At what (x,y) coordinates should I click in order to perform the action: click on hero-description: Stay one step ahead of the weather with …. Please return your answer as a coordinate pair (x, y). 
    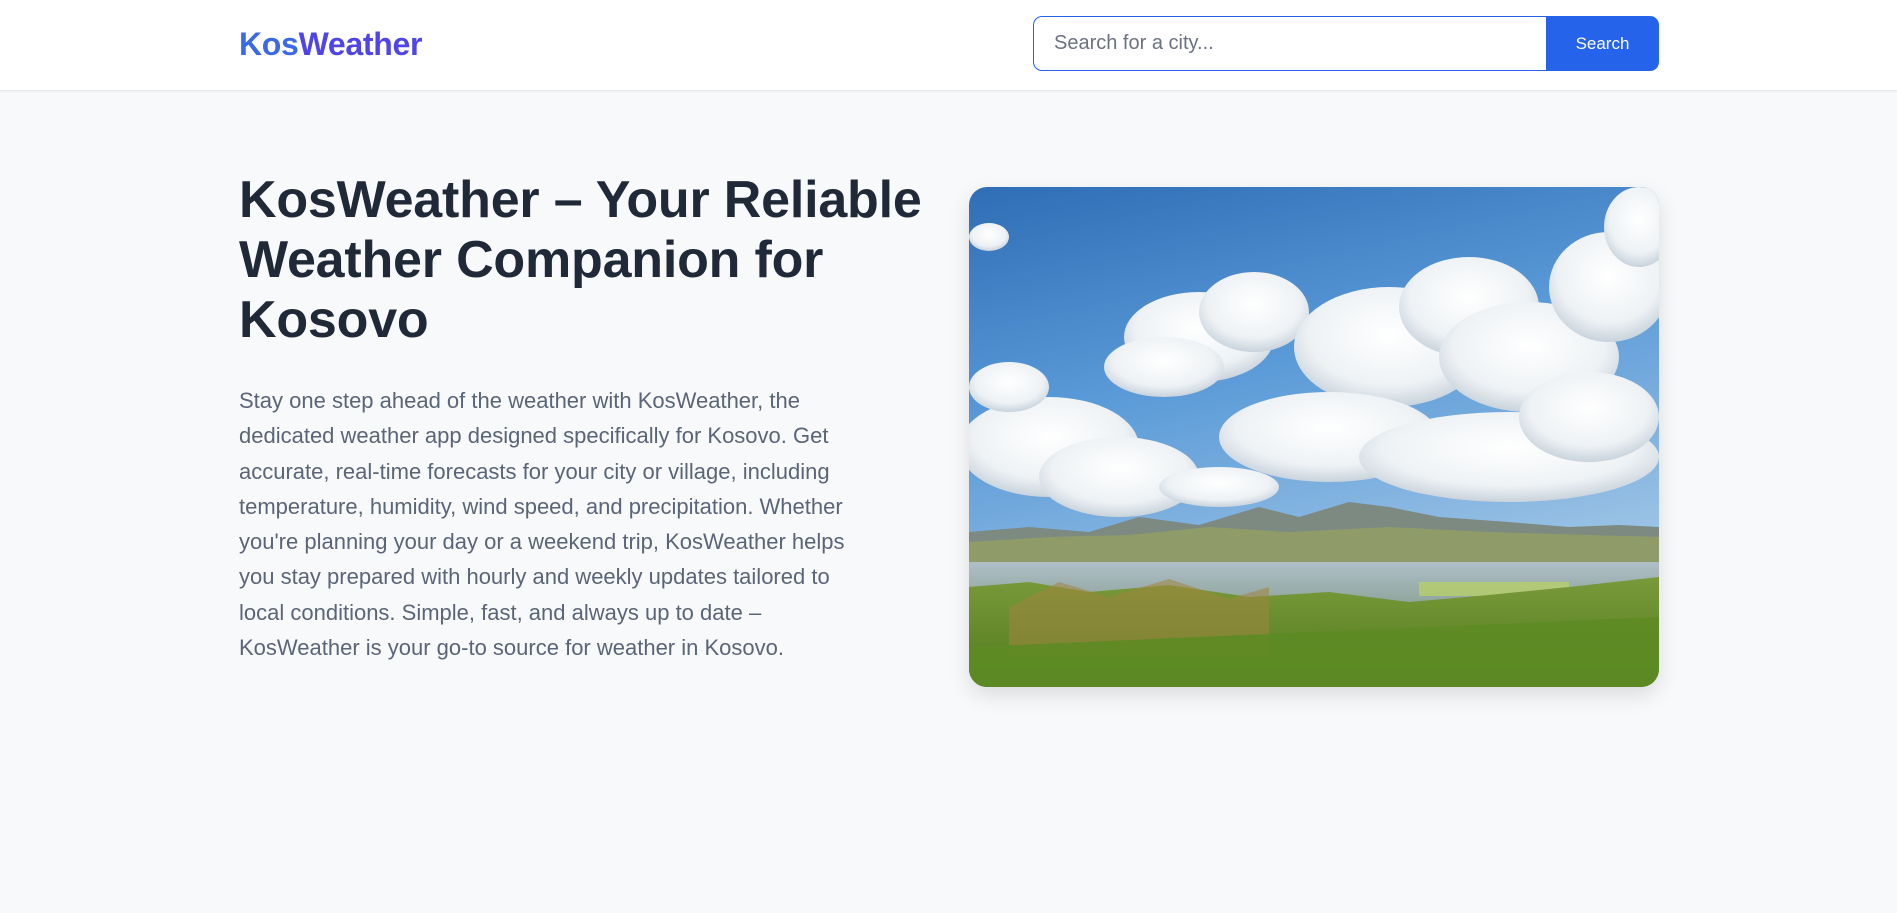
    Looking at the image, I should click on (542, 524).